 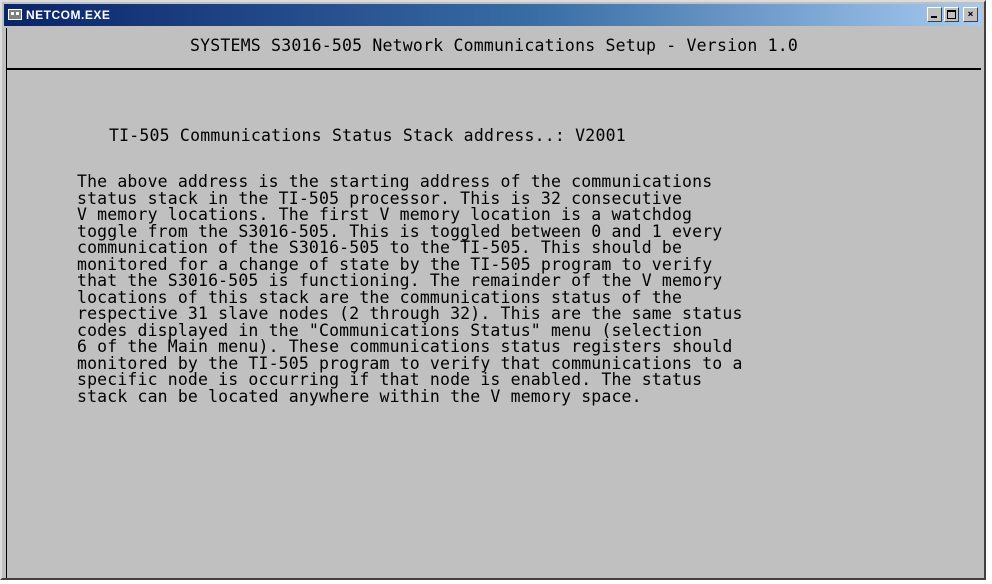 What do you see at coordinates (68, 15) in the screenshot?
I see `window-title: NETCOM.EXE` at bounding box center [68, 15].